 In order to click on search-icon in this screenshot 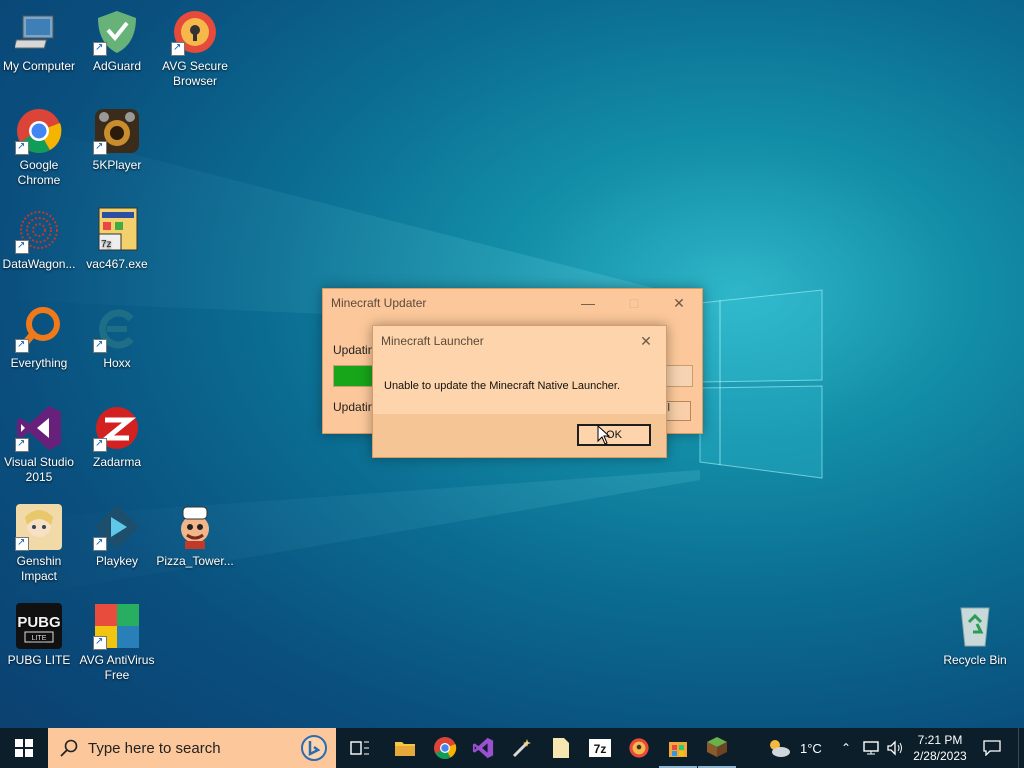, I will do `click(69, 748)`.